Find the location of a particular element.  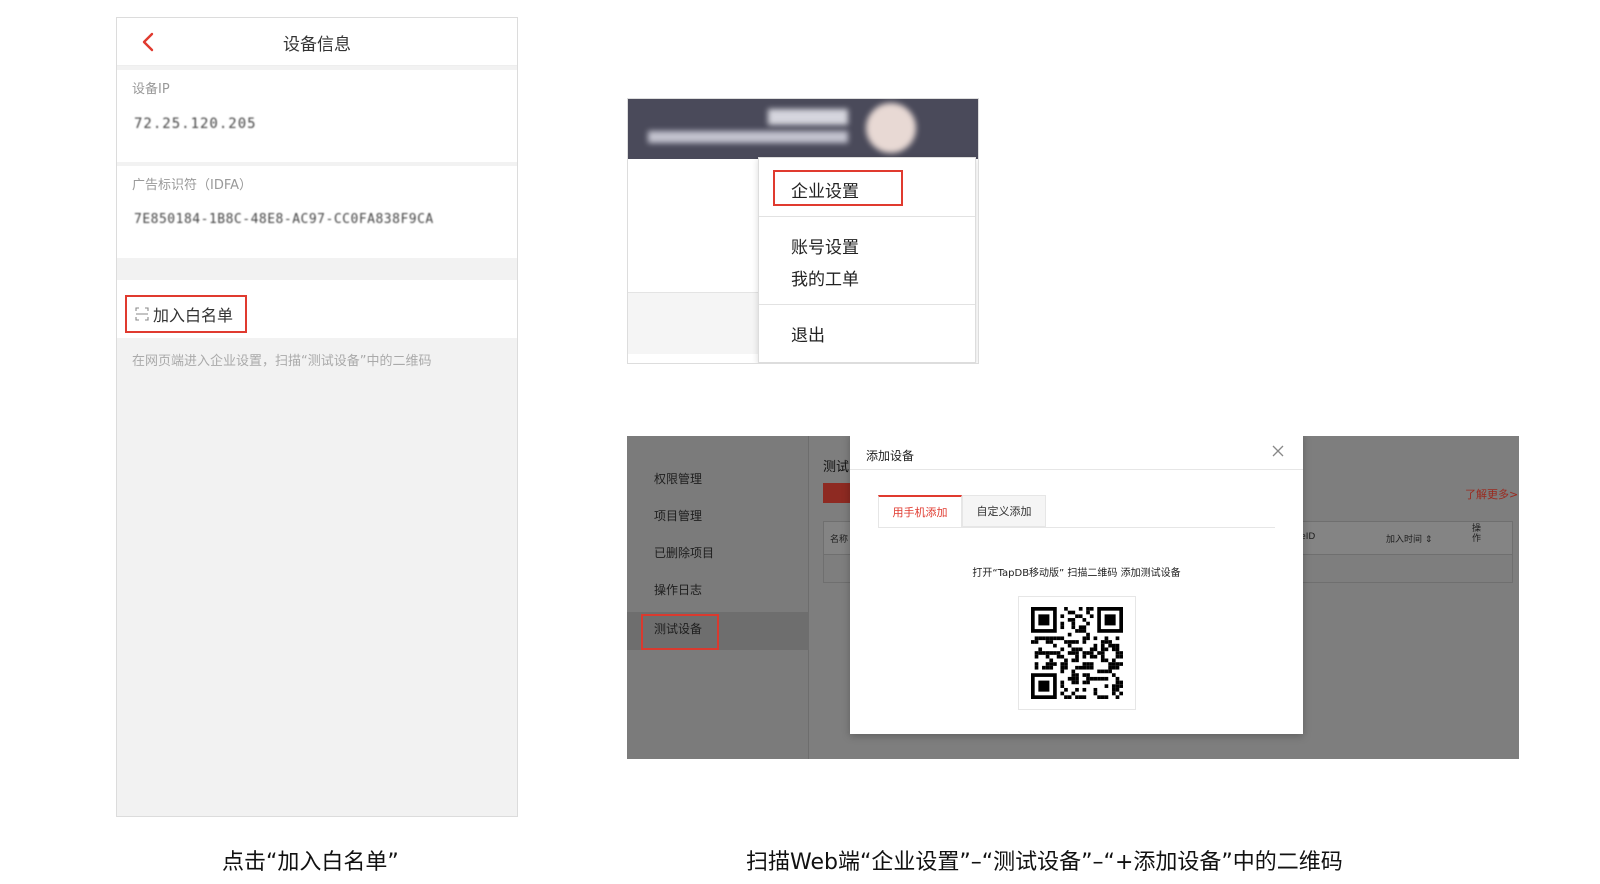

top-header is located at coordinates (803, 129).